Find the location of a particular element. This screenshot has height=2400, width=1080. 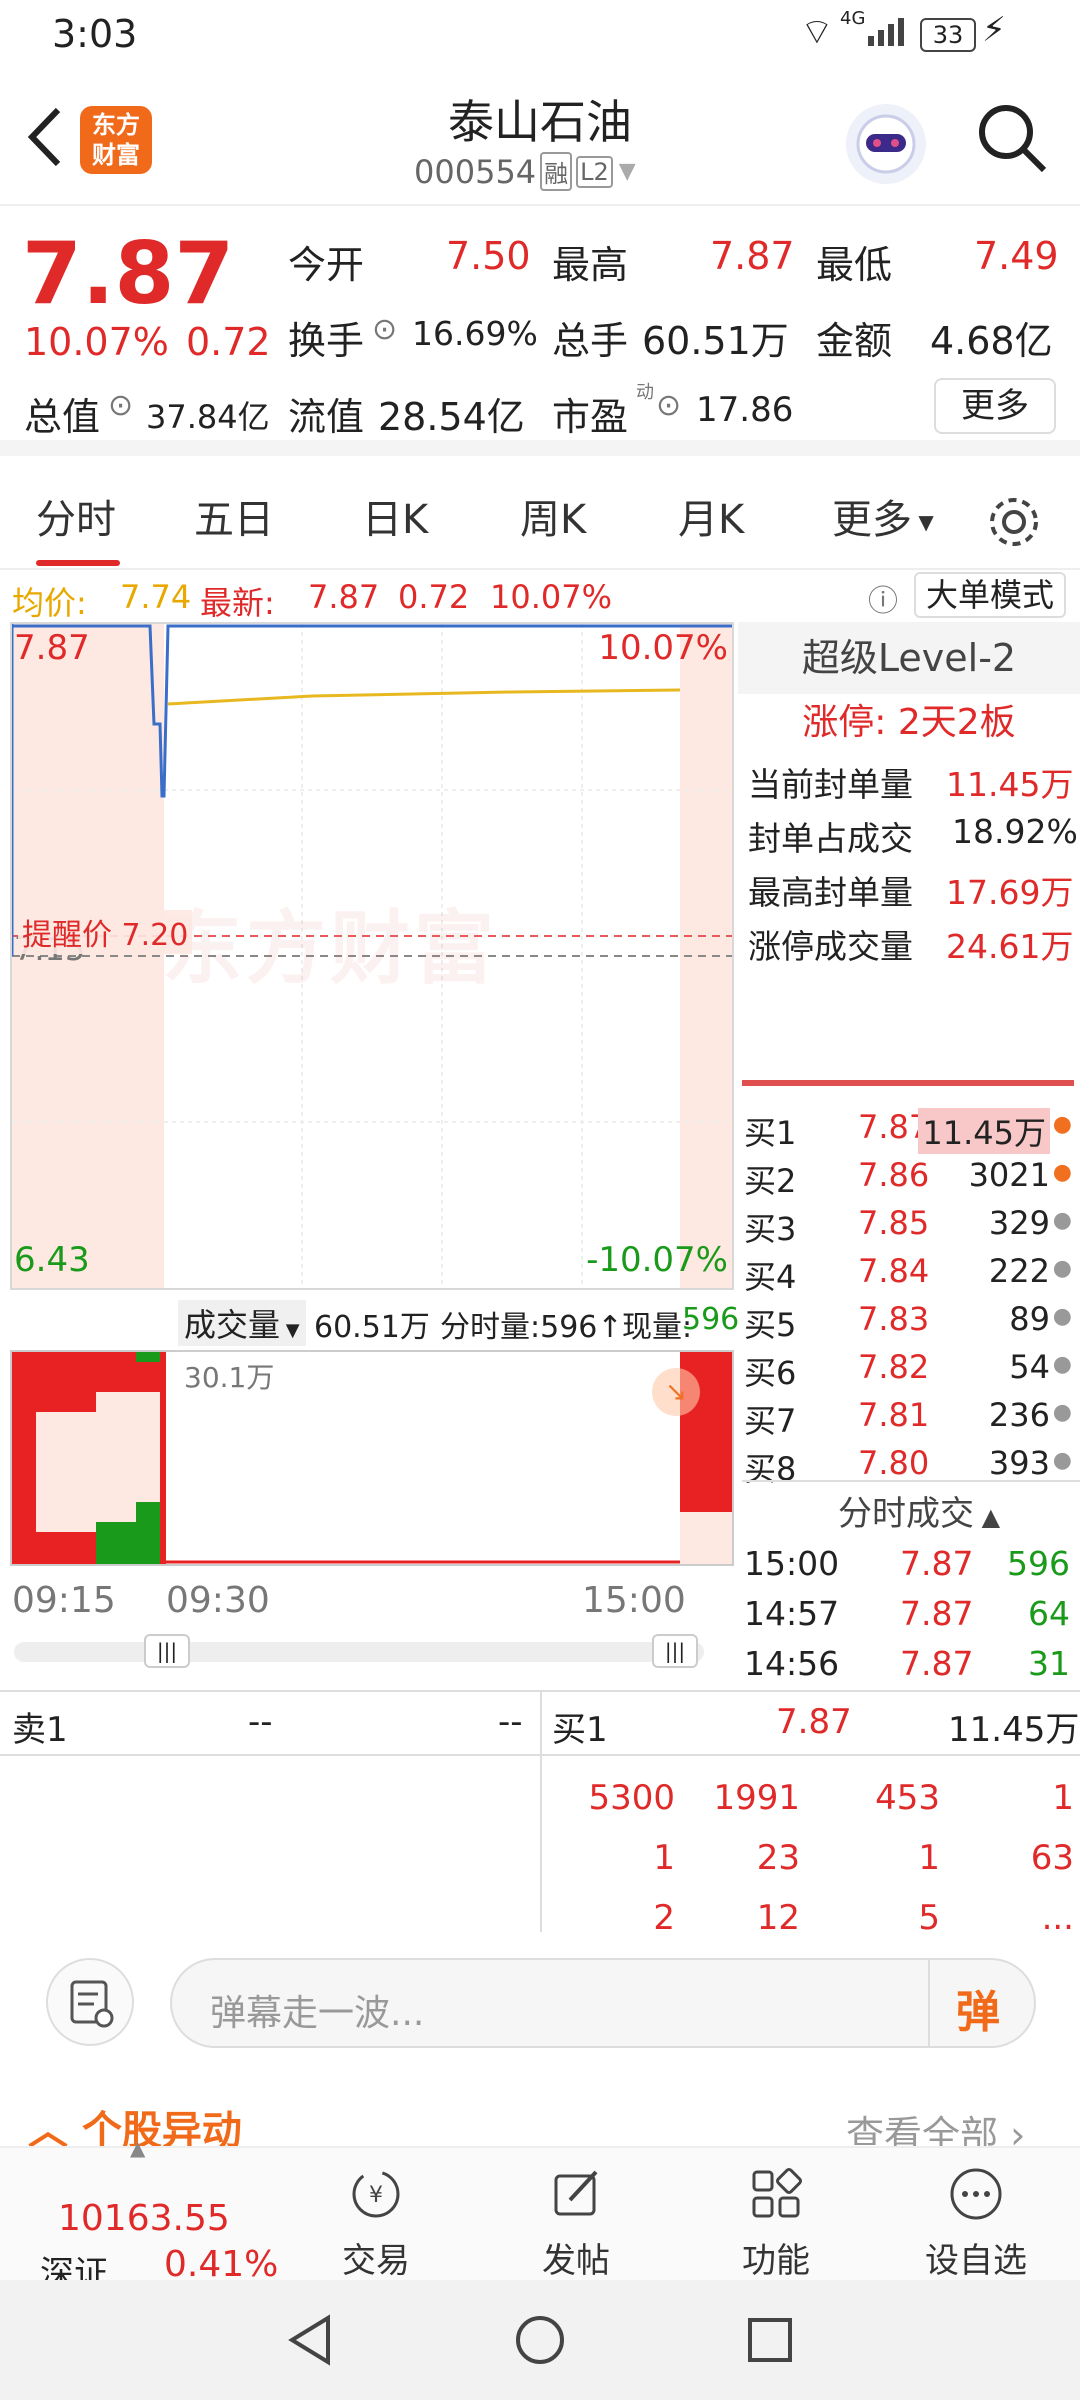

bid-volume: 329 is located at coordinates (1019, 1223).